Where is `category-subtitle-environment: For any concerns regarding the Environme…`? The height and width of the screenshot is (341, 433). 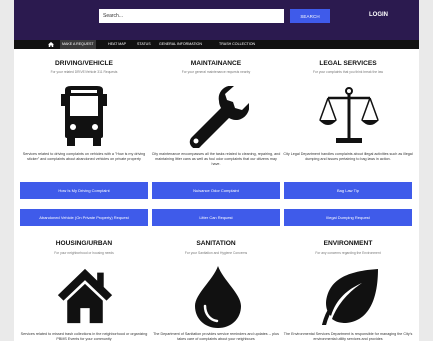 category-subtitle-environment: For any concerns regarding the Environme… is located at coordinates (348, 253).